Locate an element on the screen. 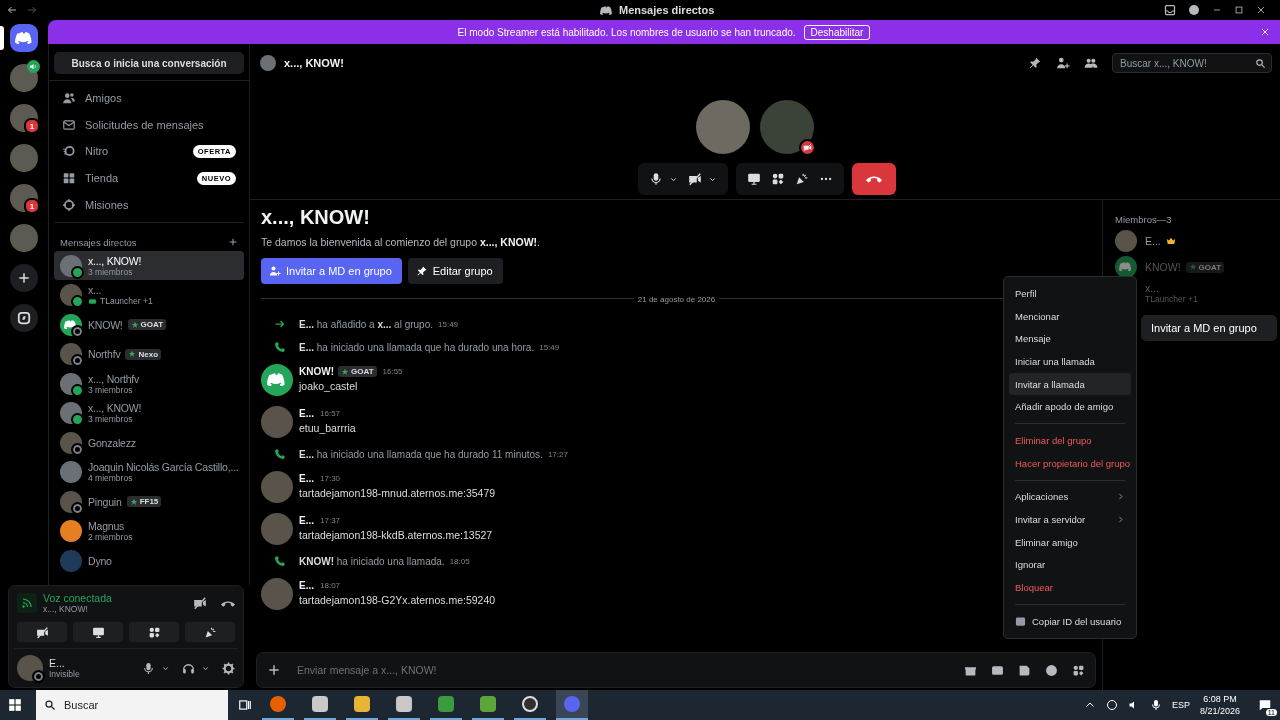 This screenshot has height=720, width=1280. member-item: KNOW! GOAT is located at coordinates (1193, 267).